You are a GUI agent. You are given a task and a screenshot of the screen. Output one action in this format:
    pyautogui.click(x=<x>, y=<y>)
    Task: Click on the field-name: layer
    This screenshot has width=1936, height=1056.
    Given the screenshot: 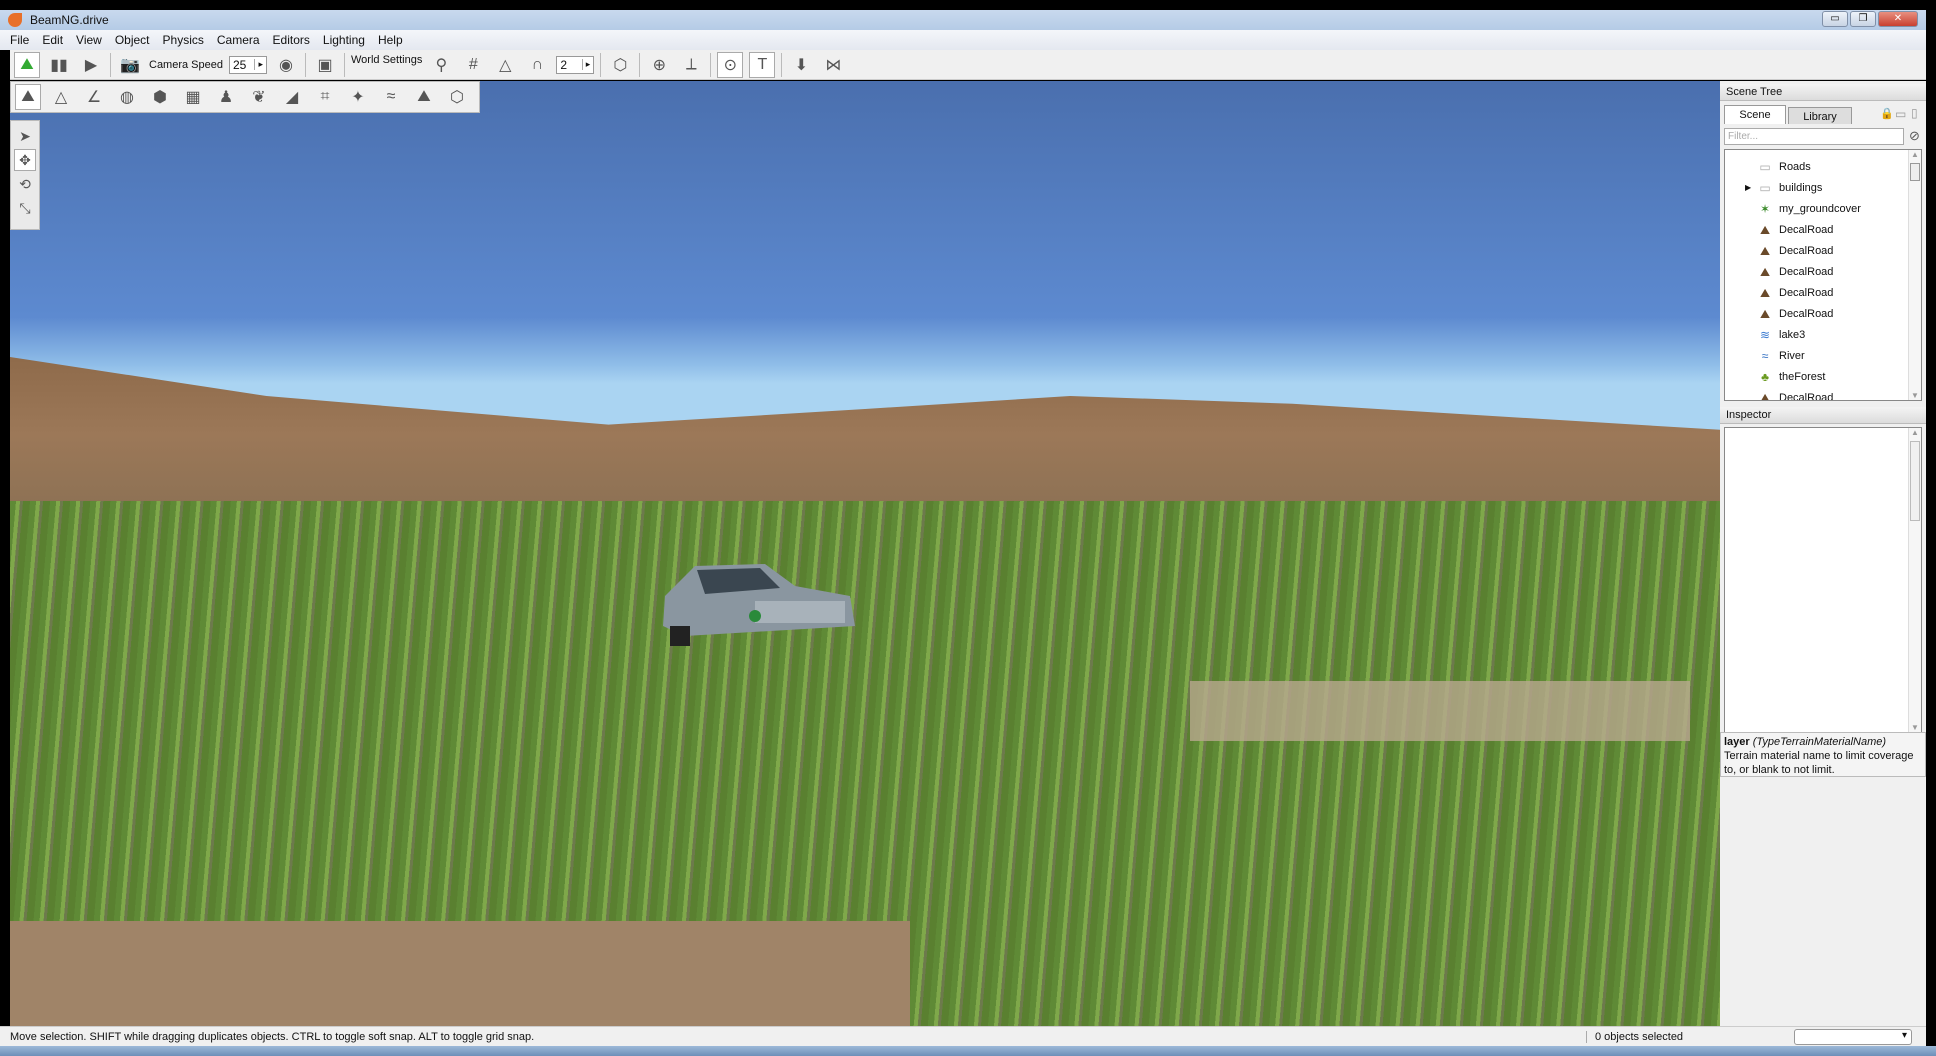 What is the action you would take?
    pyautogui.click(x=1737, y=742)
    